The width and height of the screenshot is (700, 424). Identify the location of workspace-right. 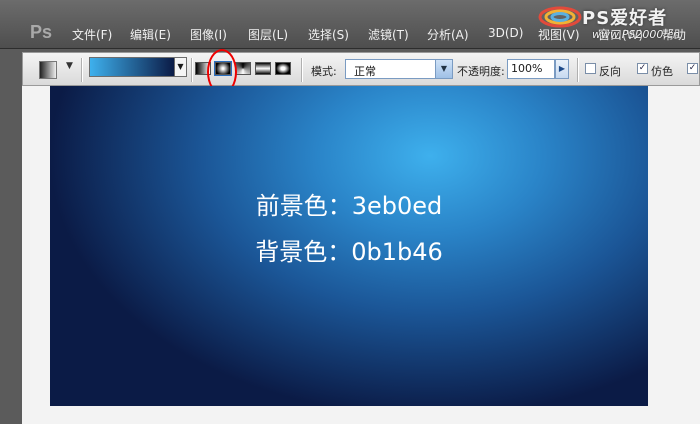
(674, 255).